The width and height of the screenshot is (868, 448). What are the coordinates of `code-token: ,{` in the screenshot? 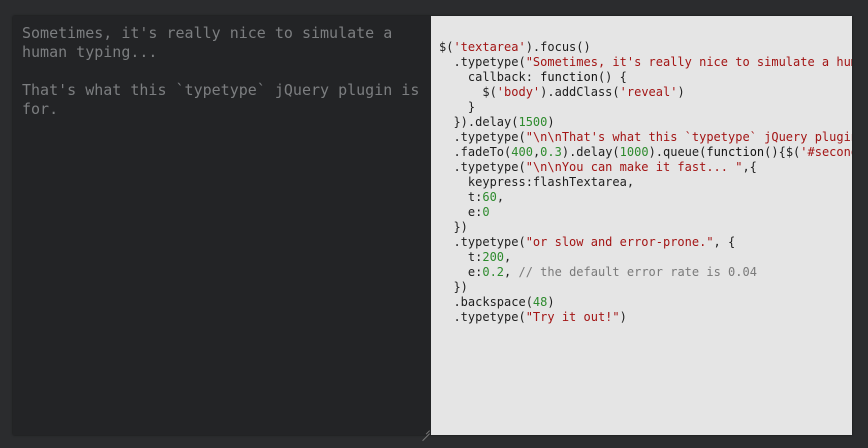 It's located at (749, 167).